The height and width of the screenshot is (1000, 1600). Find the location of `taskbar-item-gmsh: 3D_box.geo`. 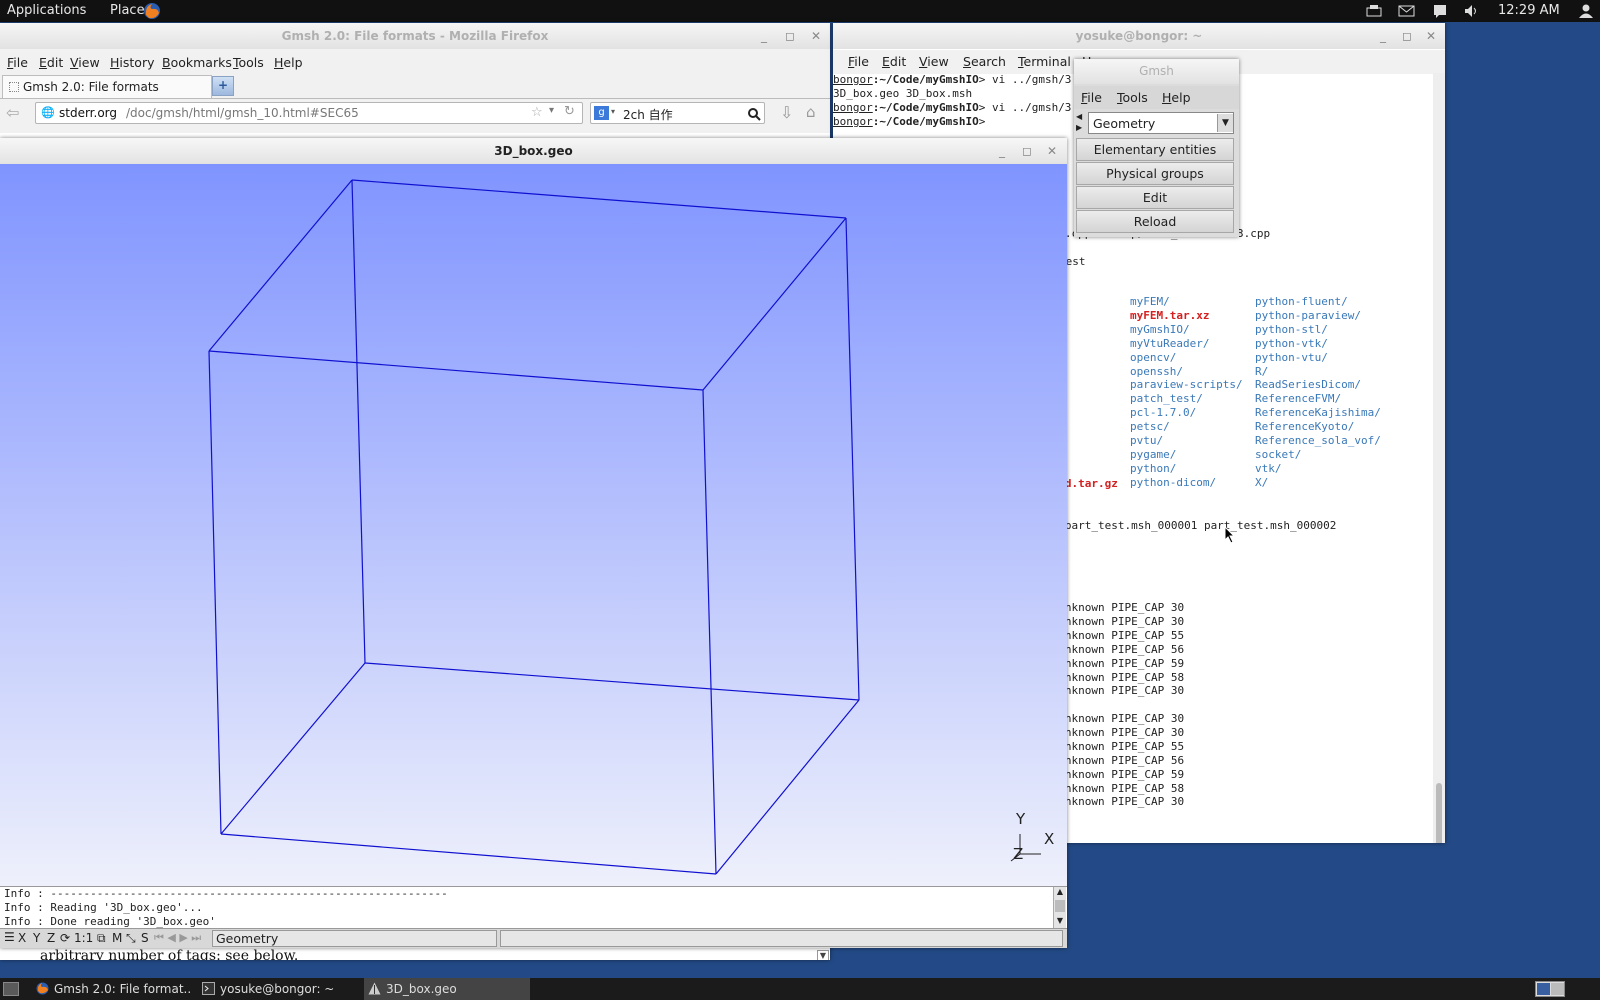

taskbar-item-gmsh: 3D_box.geo is located at coordinates (447, 989).